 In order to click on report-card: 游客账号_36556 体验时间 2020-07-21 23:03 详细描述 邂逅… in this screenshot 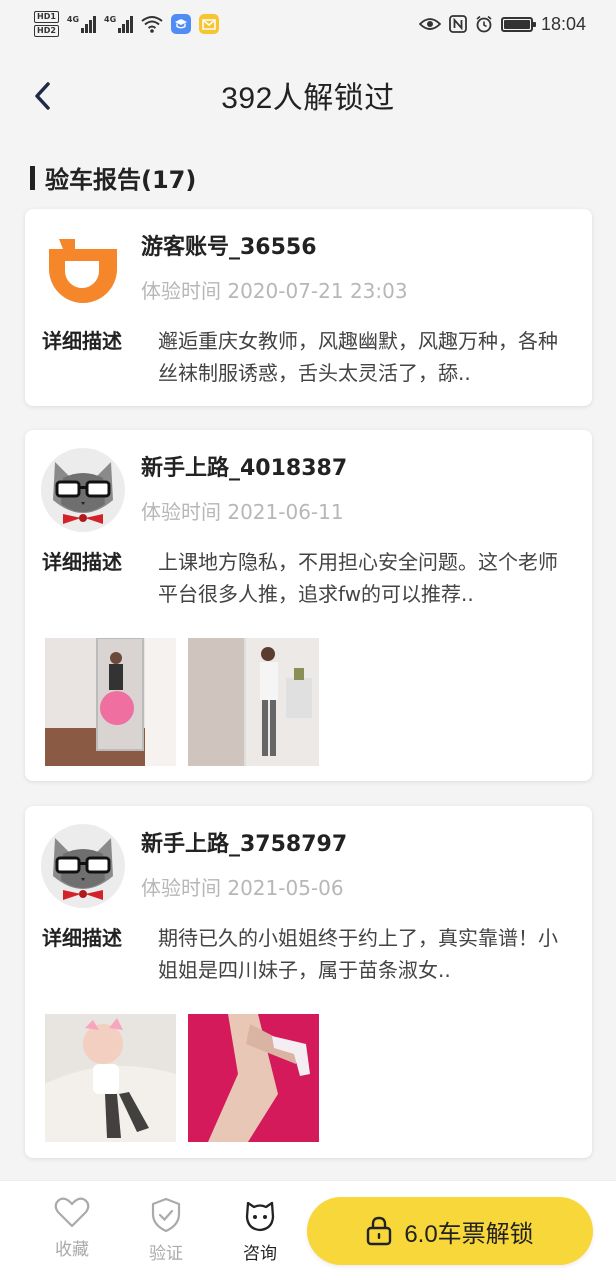, I will do `click(308, 307)`.